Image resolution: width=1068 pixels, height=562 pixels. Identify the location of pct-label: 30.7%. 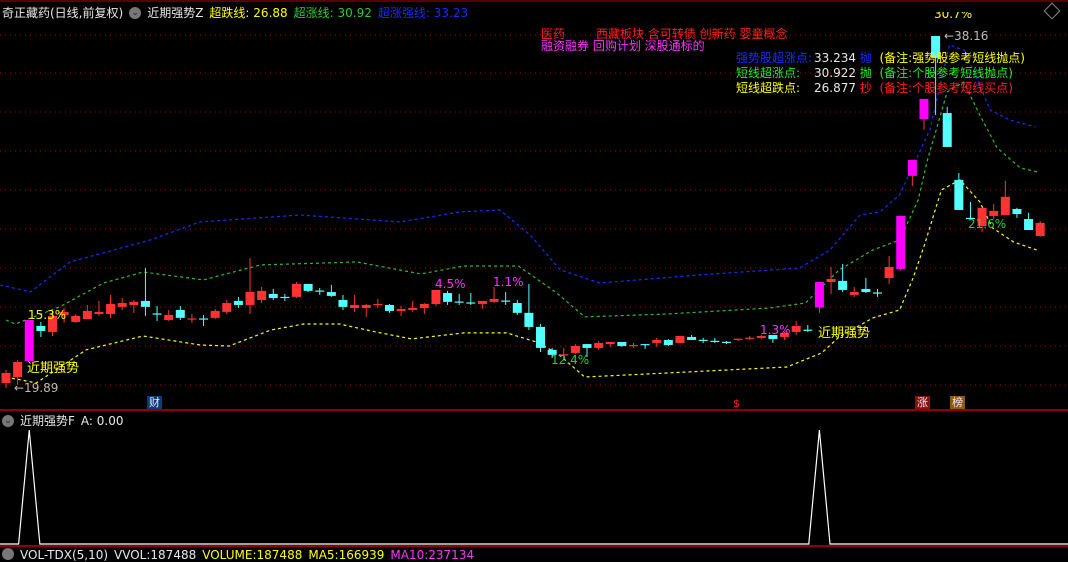
(953, 16).